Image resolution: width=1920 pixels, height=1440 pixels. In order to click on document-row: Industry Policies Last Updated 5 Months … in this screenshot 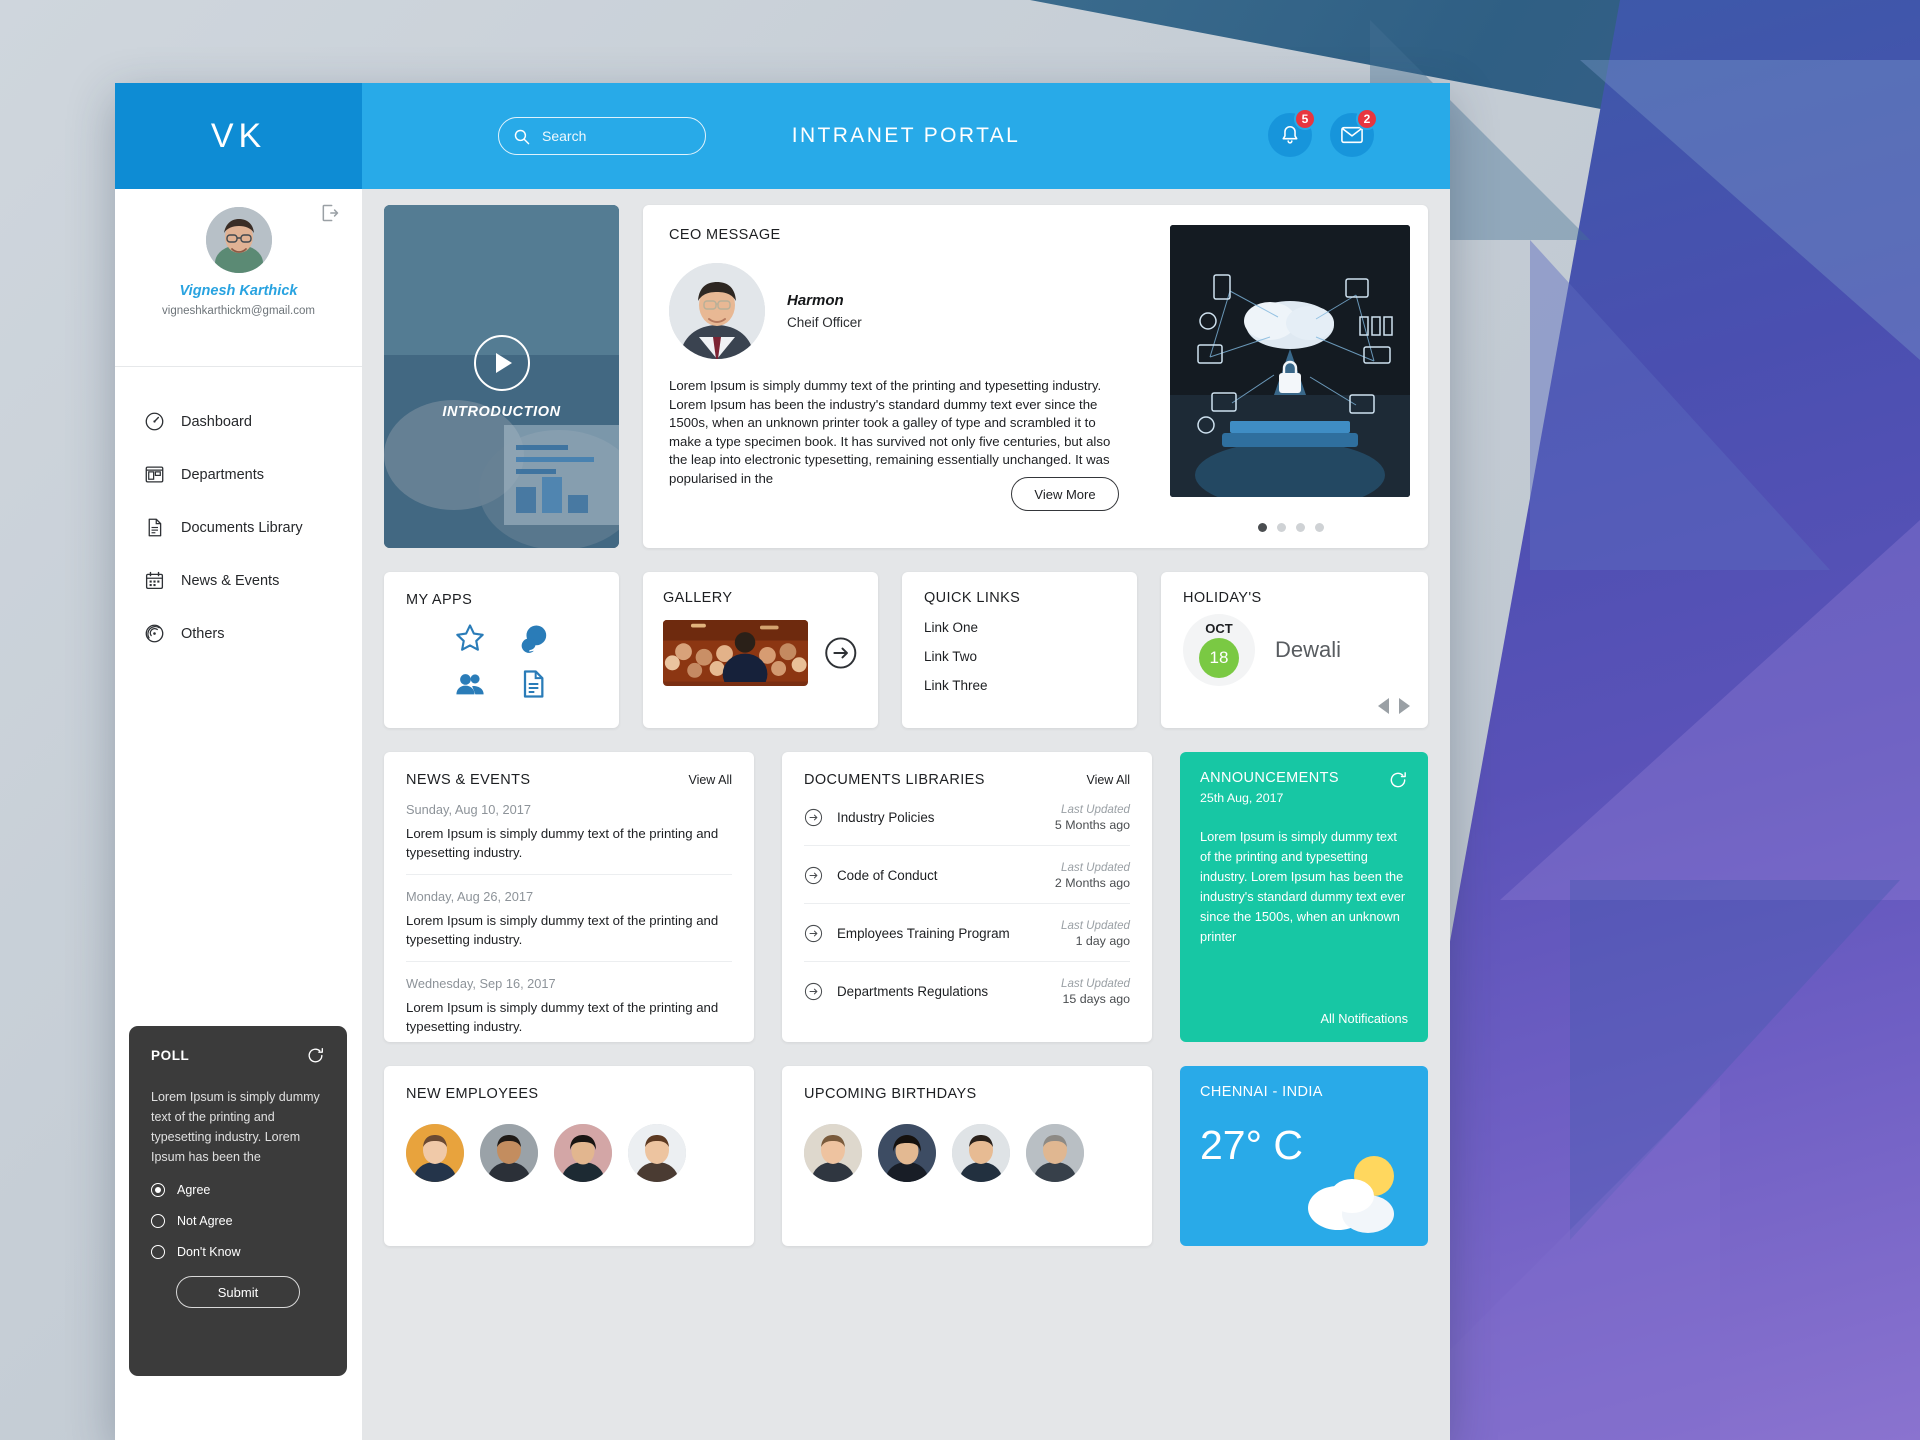, I will do `click(967, 817)`.